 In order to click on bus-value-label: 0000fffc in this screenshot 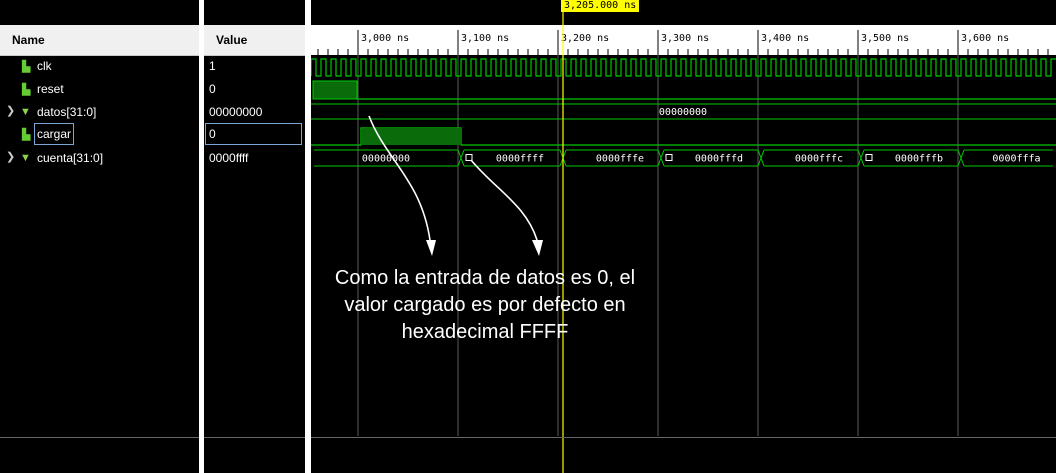, I will do `click(819, 159)`.